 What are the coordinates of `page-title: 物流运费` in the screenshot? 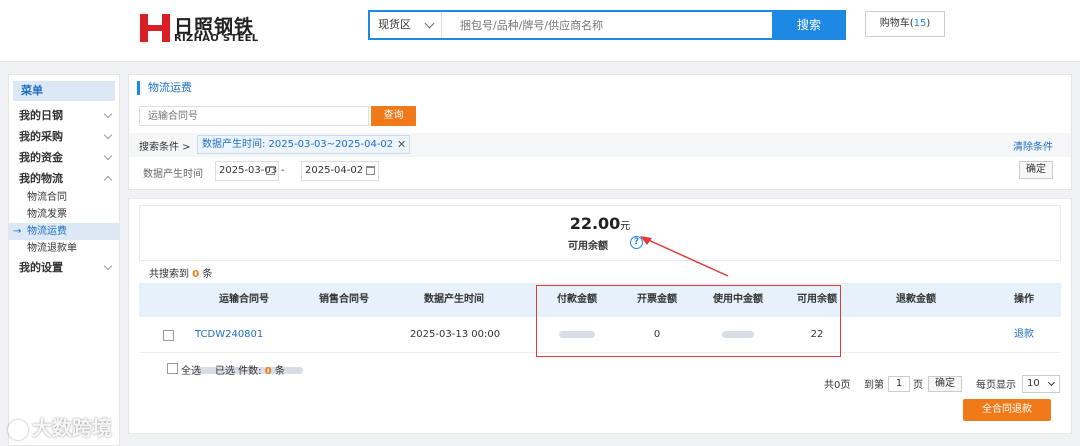 It's located at (164, 88).